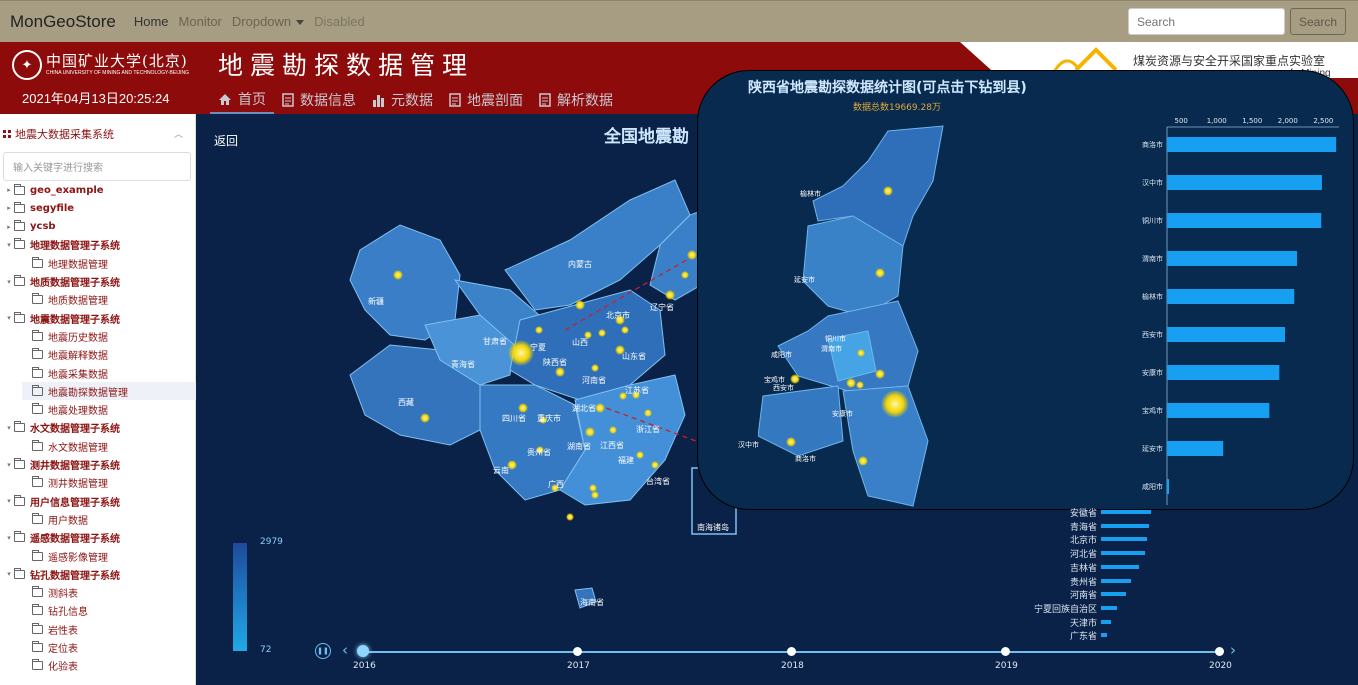  I want to click on tree-node-label: 地质数据管理, so click(78, 302).